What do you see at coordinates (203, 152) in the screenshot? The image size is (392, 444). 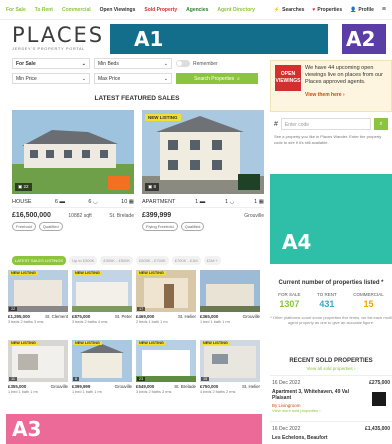 I see `property-photo: NEW LISTING ▣ 8` at bounding box center [203, 152].